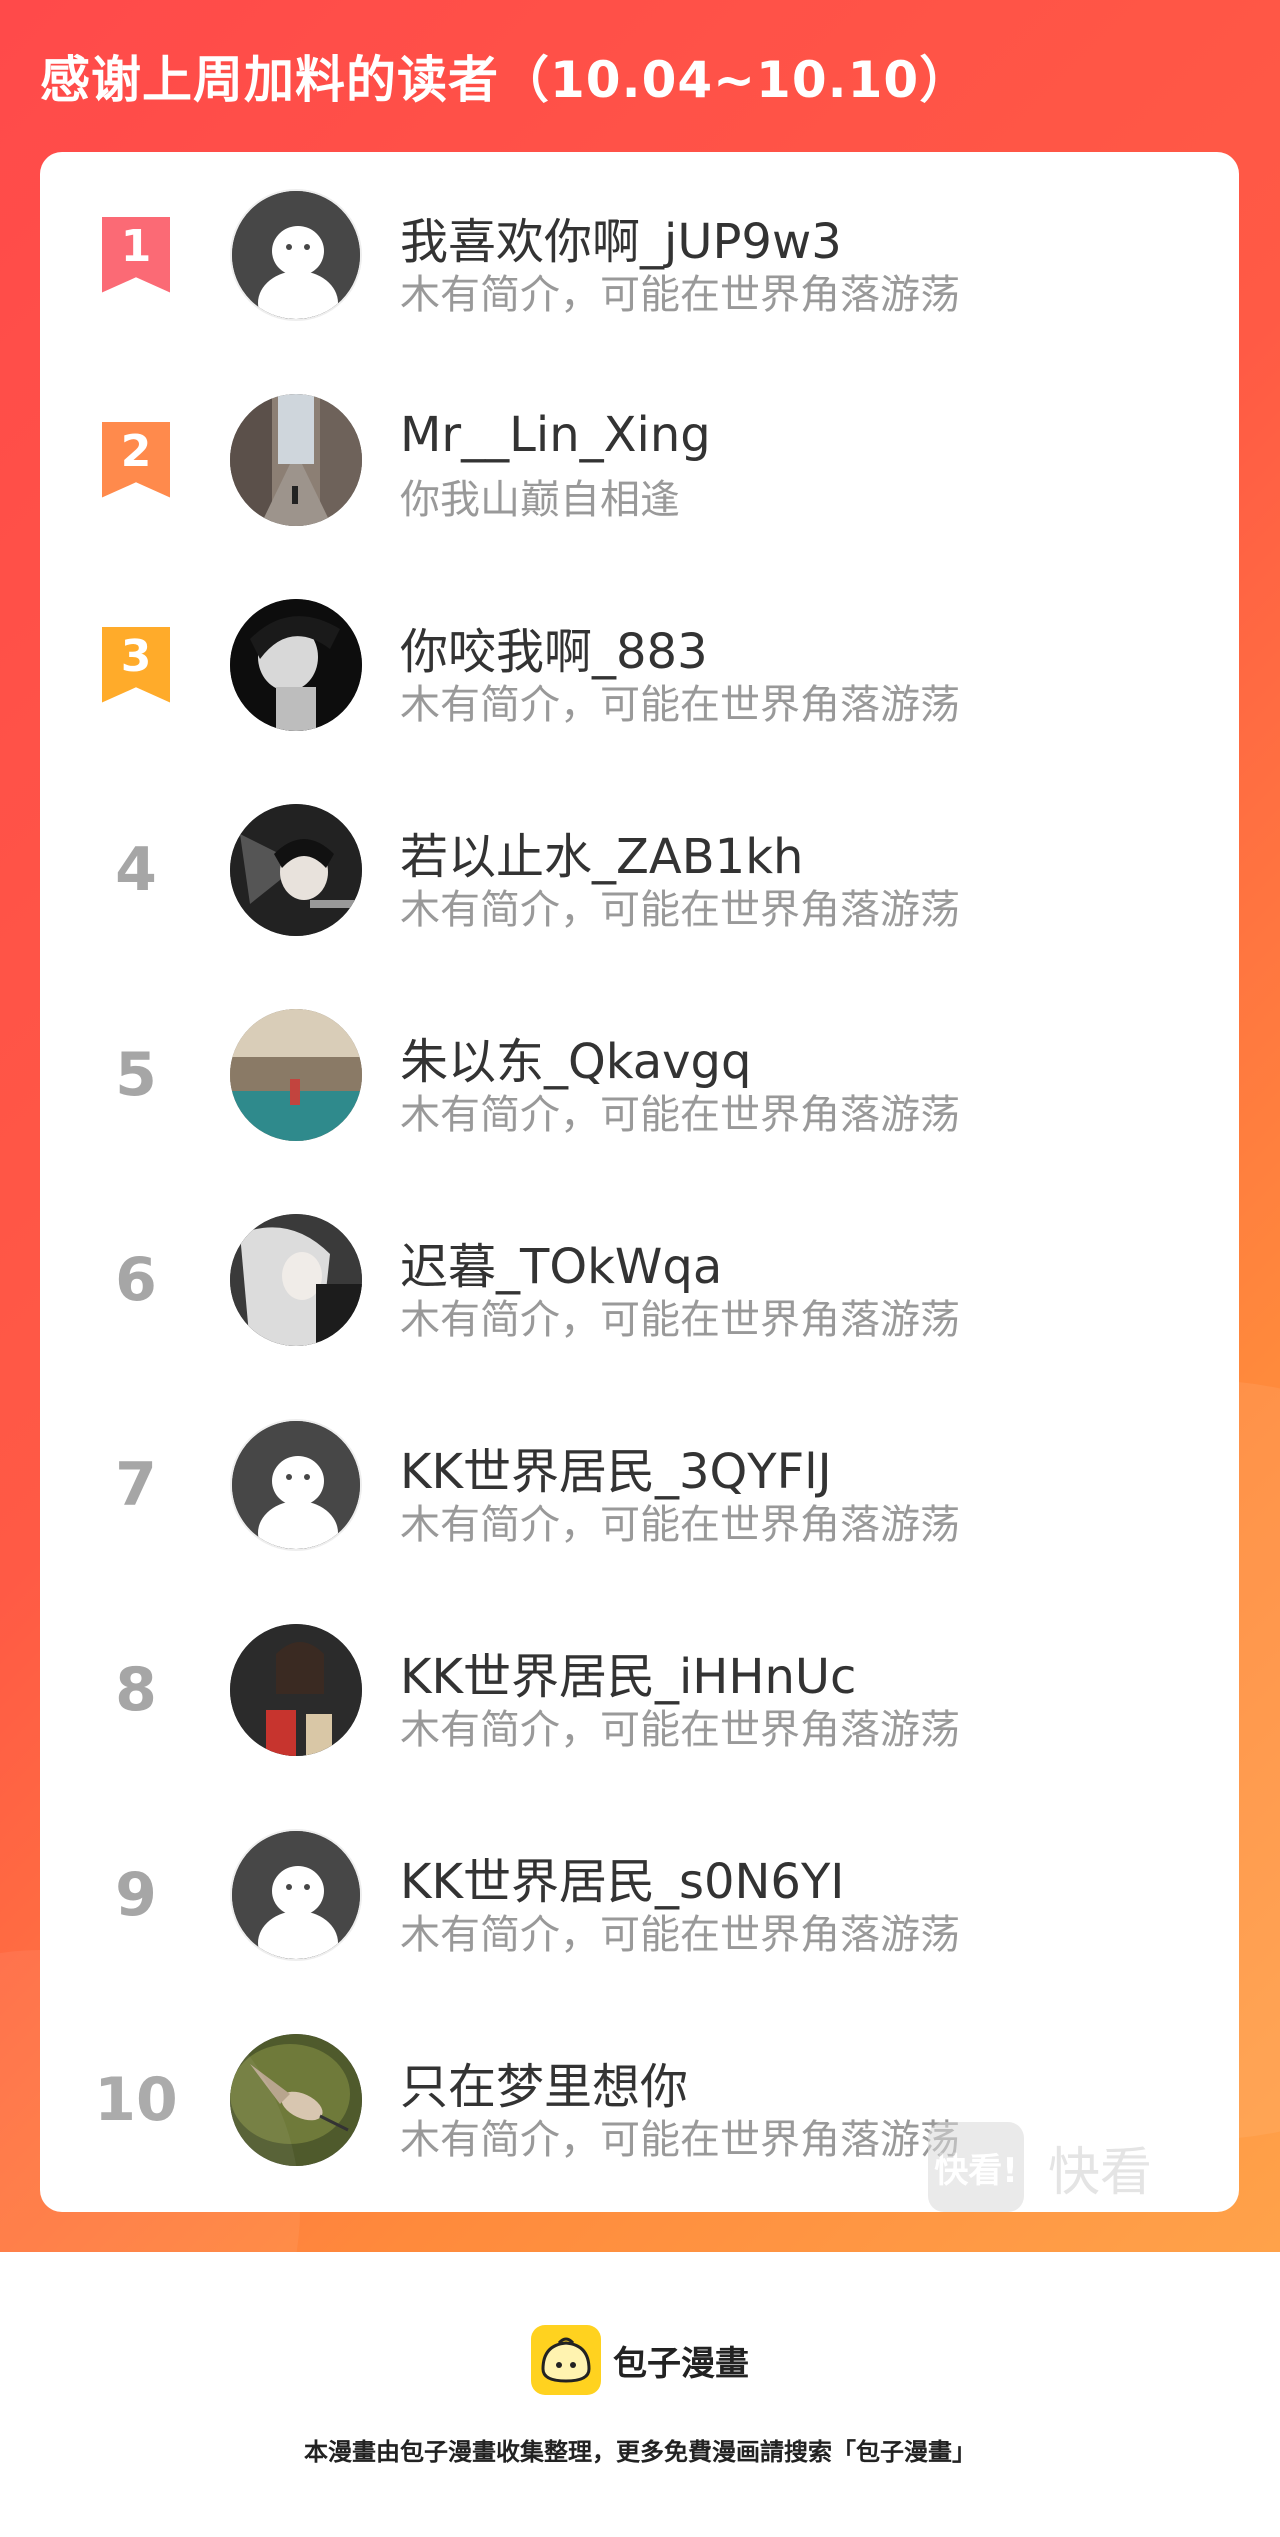 Image resolution: width=1280 pixels, height=2537 pixels. I want to click on kuaikan-logo-icon: 快看!, so click(976, 2167).